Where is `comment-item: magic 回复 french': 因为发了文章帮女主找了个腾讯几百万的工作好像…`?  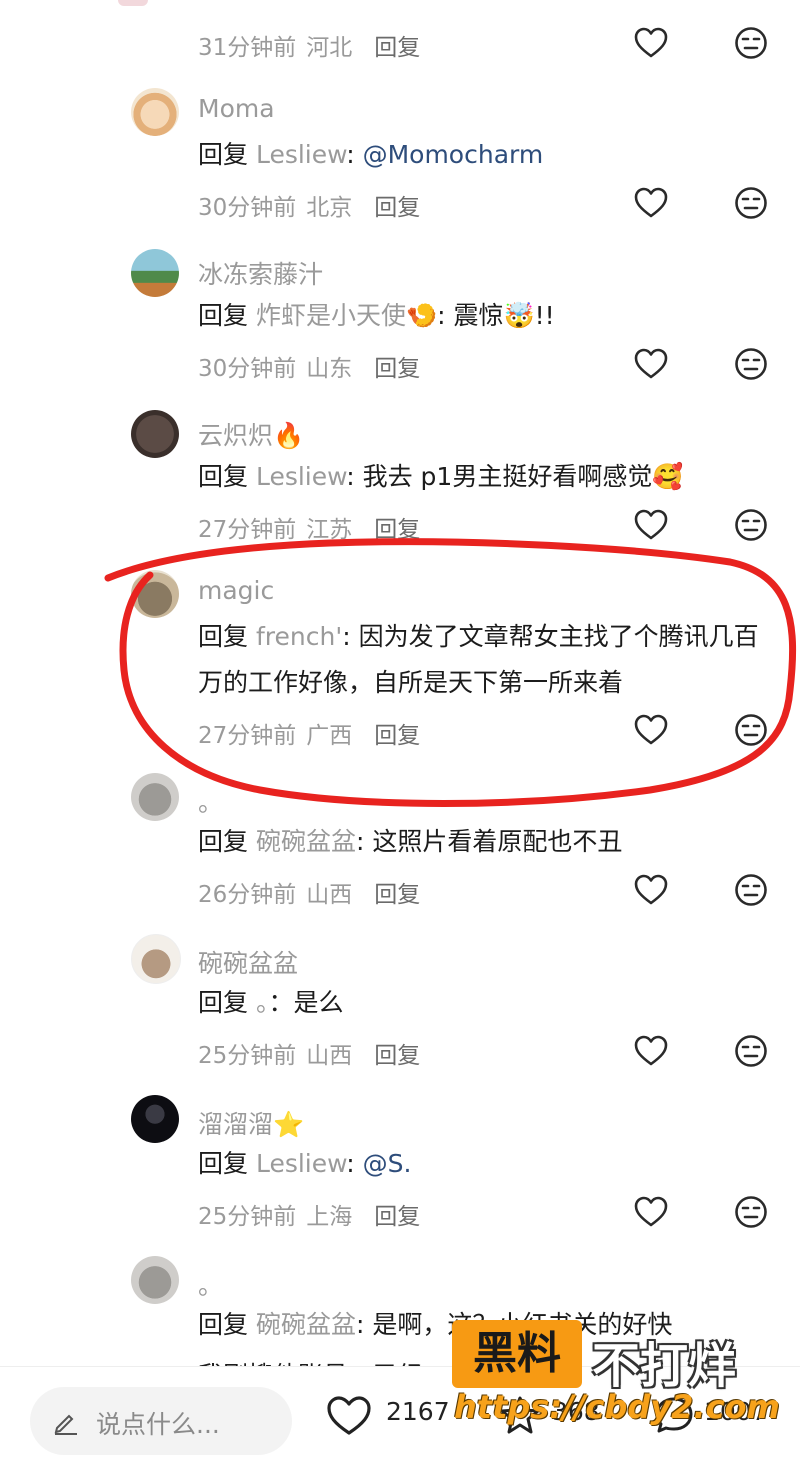
comment-item: magic 回复 french': 因为发了文章帮女主找了个腾讯几百万的工作好像… is located at coordinates (400, 666).